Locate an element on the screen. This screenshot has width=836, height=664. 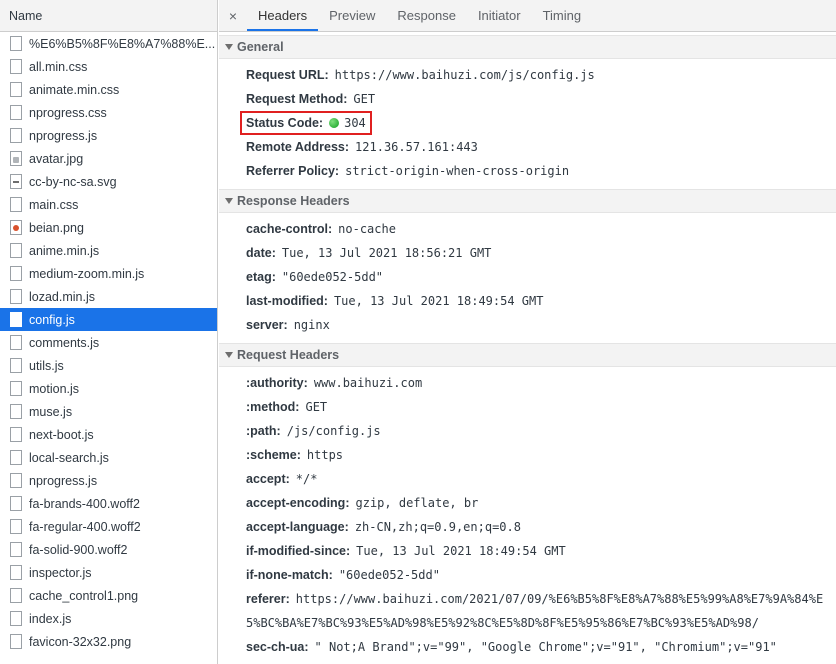
request-list-item: medium-zoom.min.js is located at coordinates (108, 273).